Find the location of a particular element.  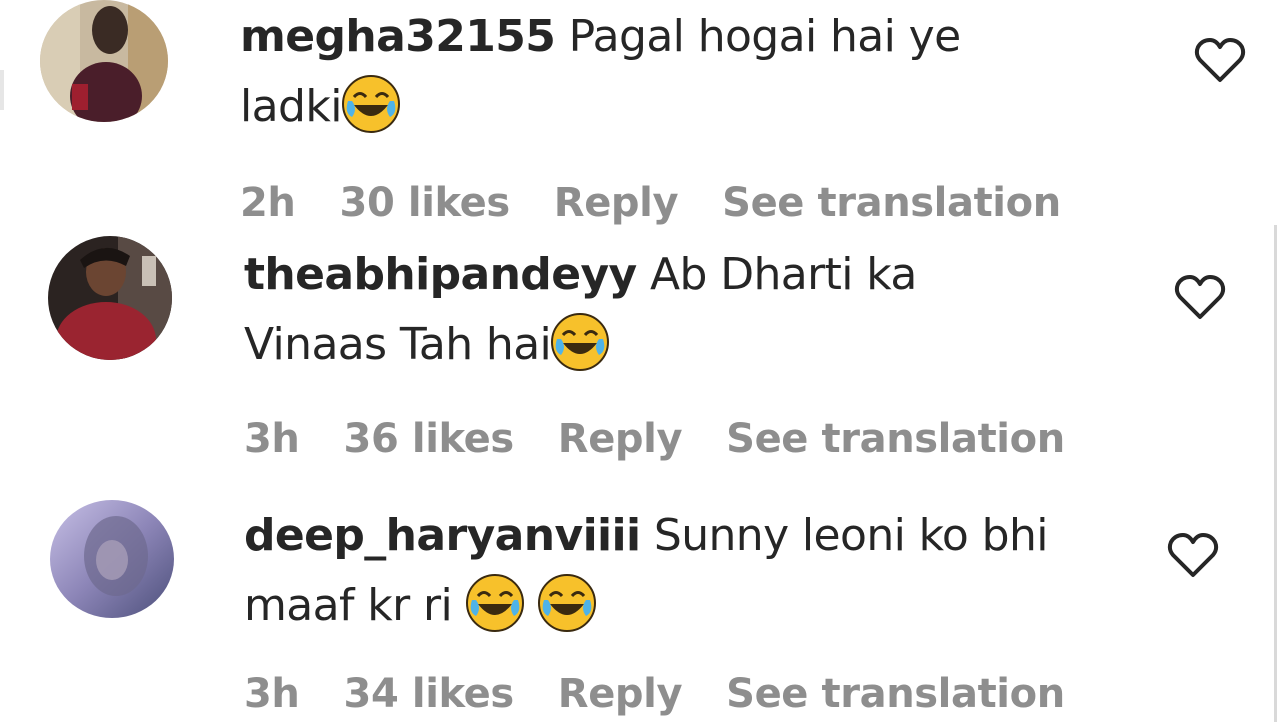

comment-username: deep_haryanviiii is located at coordinates (442, 535).